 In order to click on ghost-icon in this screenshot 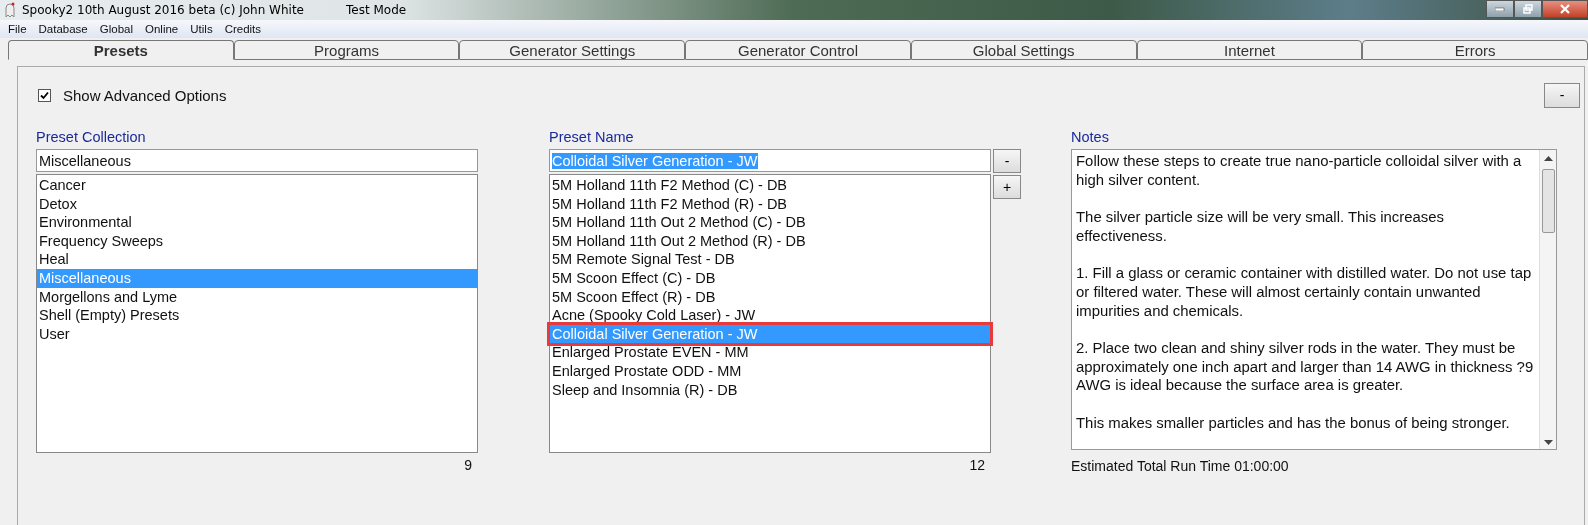, I will do `click(10, 10)`.